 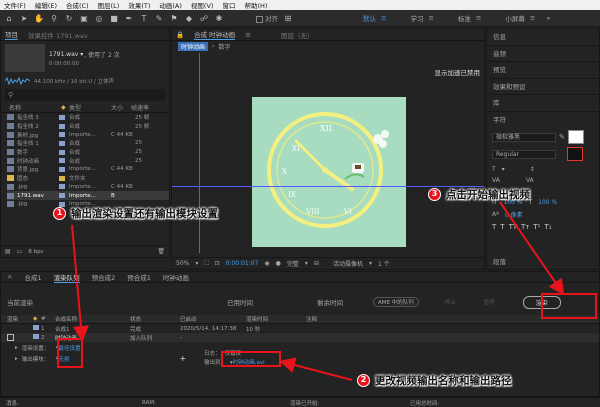 What do you see at coordinates (64, 359) in the screenshot?
I see `output-module-link: 无损` at bounding box center [64, 359].